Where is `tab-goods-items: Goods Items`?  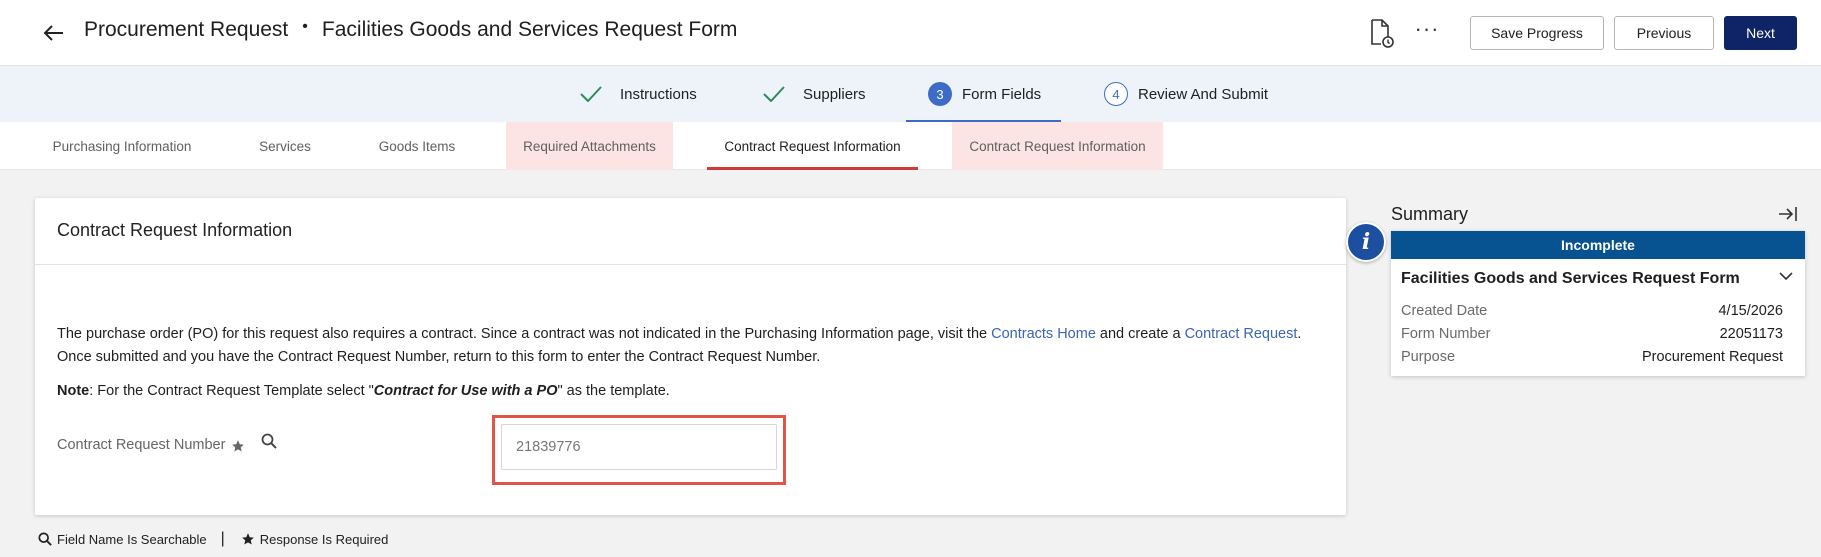 tab-goods-items: Goods Items is located at coordinates (417, 146).